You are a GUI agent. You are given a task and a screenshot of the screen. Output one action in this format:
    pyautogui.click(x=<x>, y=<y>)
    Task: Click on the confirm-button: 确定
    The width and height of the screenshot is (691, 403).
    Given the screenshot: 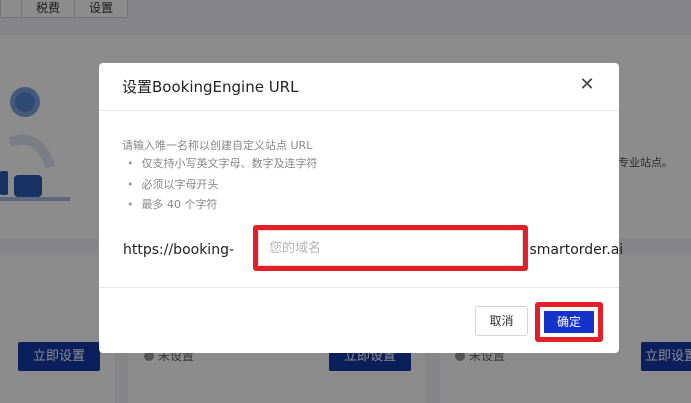 What is the action you would take?
    pyautogui.click(x=569, y=322)
    